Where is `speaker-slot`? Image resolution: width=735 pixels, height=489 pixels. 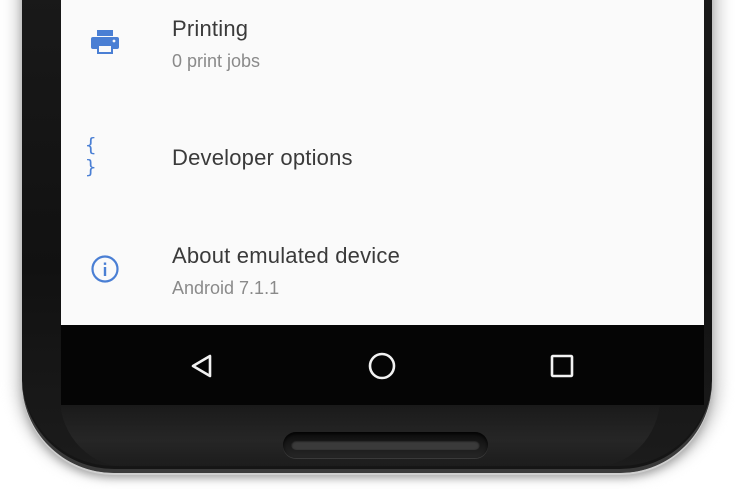
speaker-slot is located at coordinates (385, 445).